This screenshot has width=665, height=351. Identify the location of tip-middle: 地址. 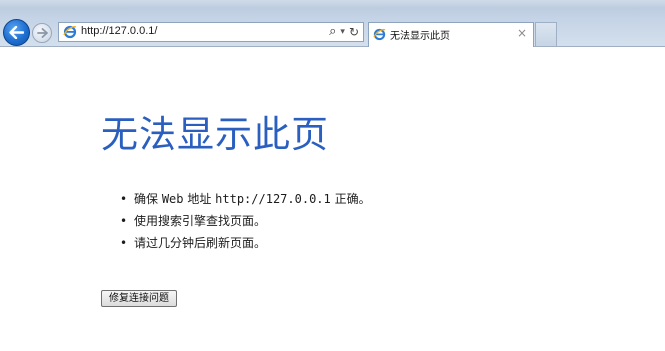
(199, 199).